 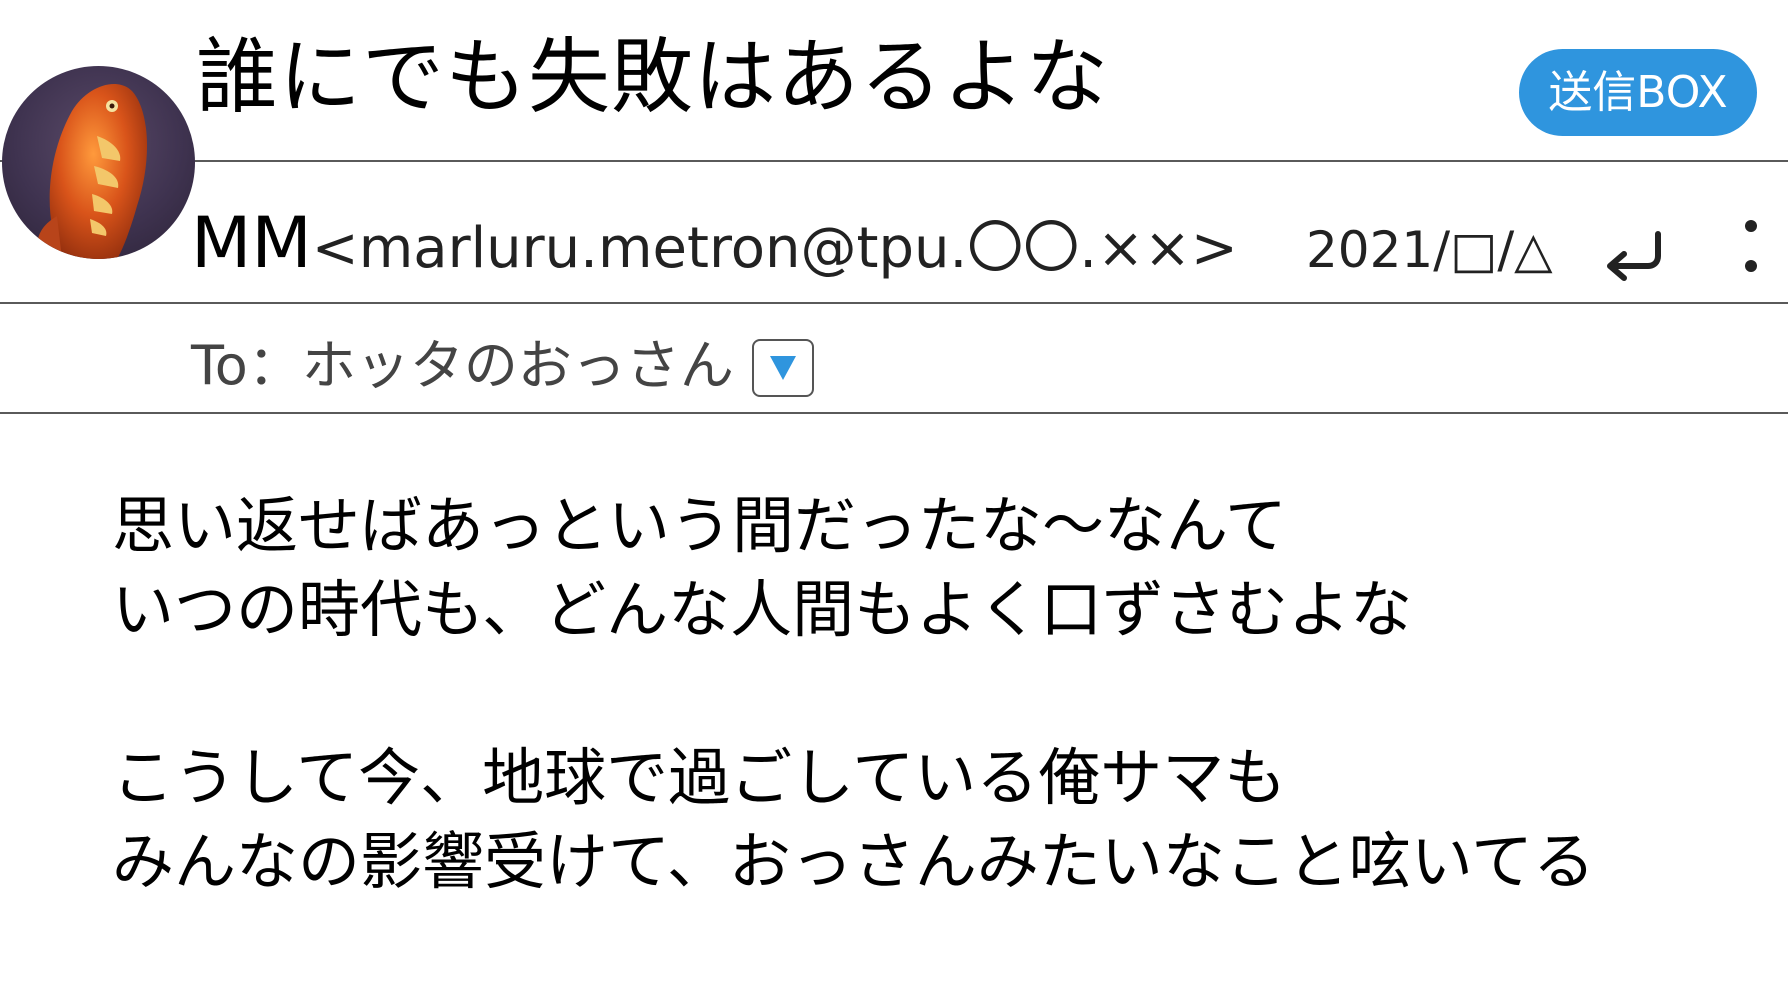 I want to click on sender-line: MM<marluru.metron@tpu.〇〇.××>, so click(x=714, y=252).